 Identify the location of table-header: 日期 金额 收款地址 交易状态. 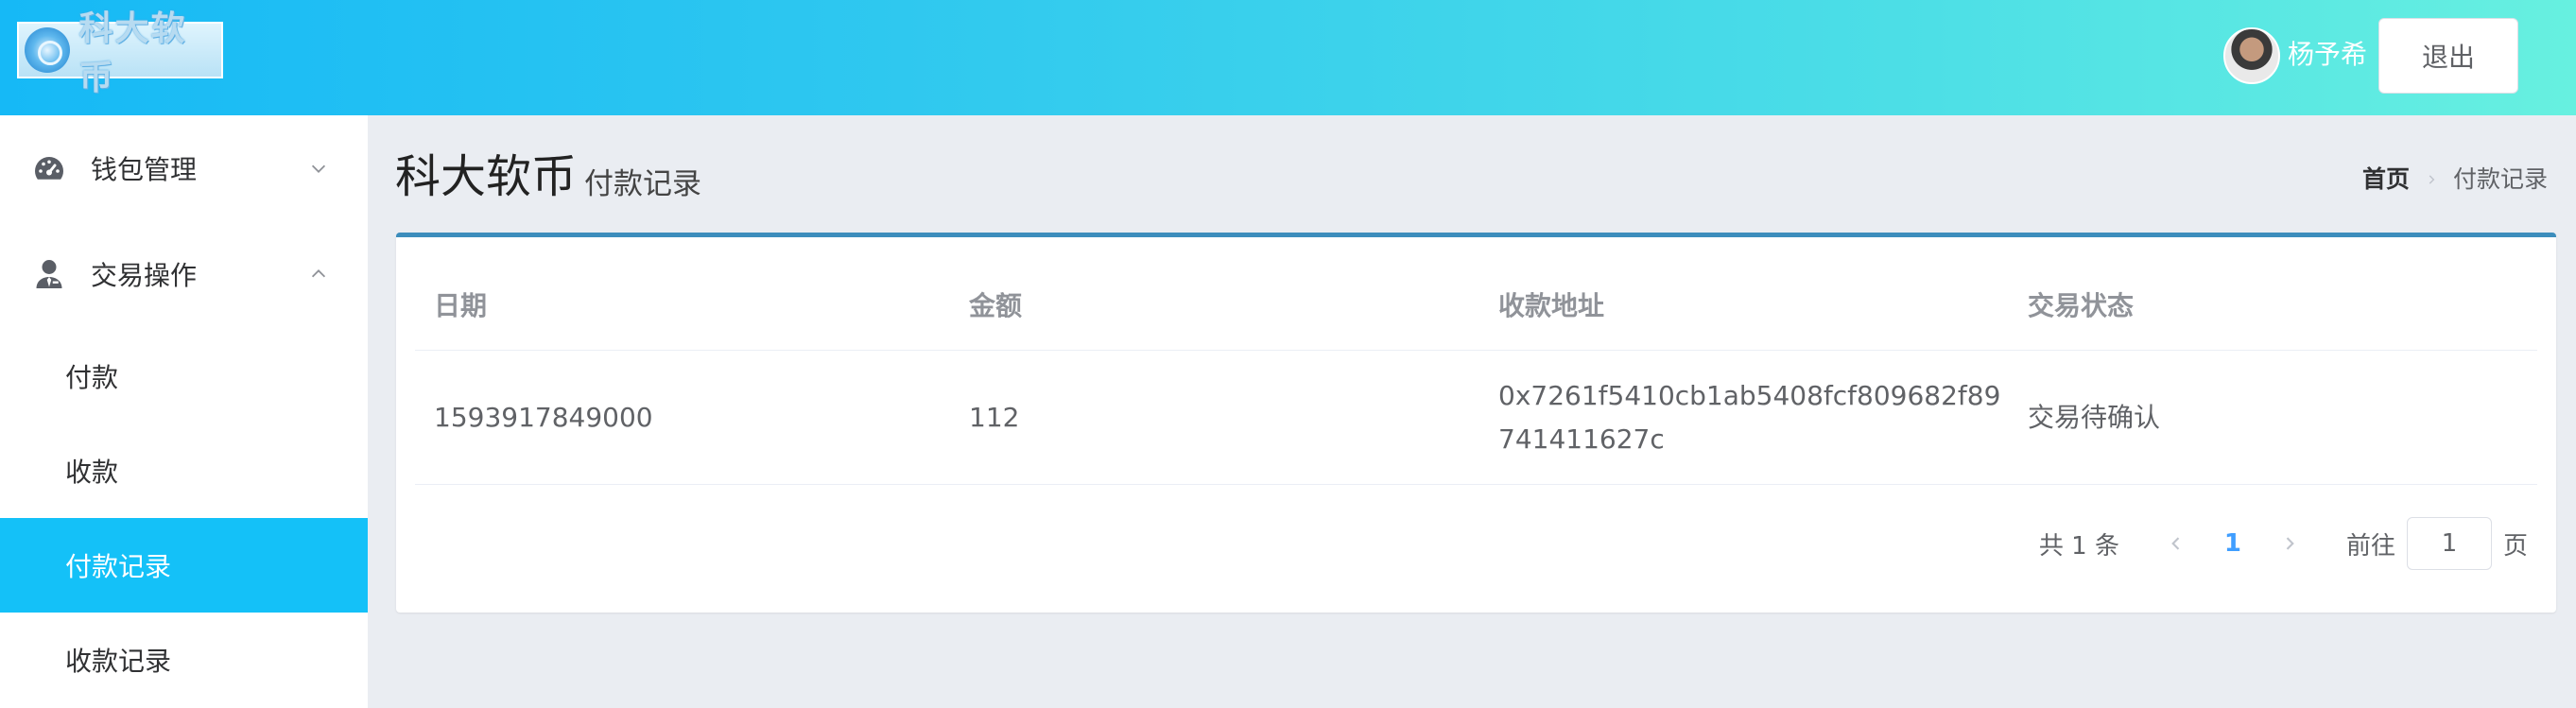
(1476, 304).